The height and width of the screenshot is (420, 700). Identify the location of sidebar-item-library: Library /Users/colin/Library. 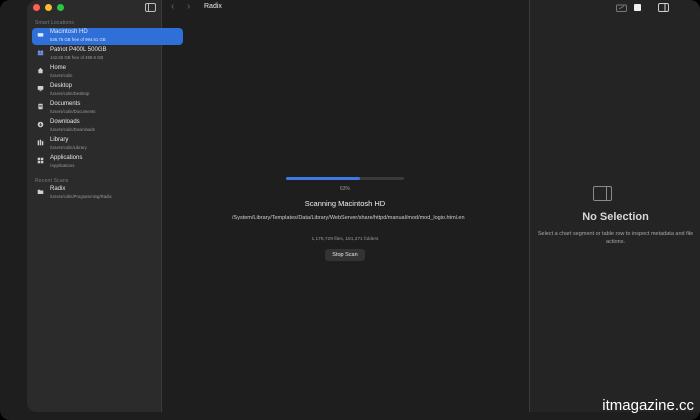
(107, 144).